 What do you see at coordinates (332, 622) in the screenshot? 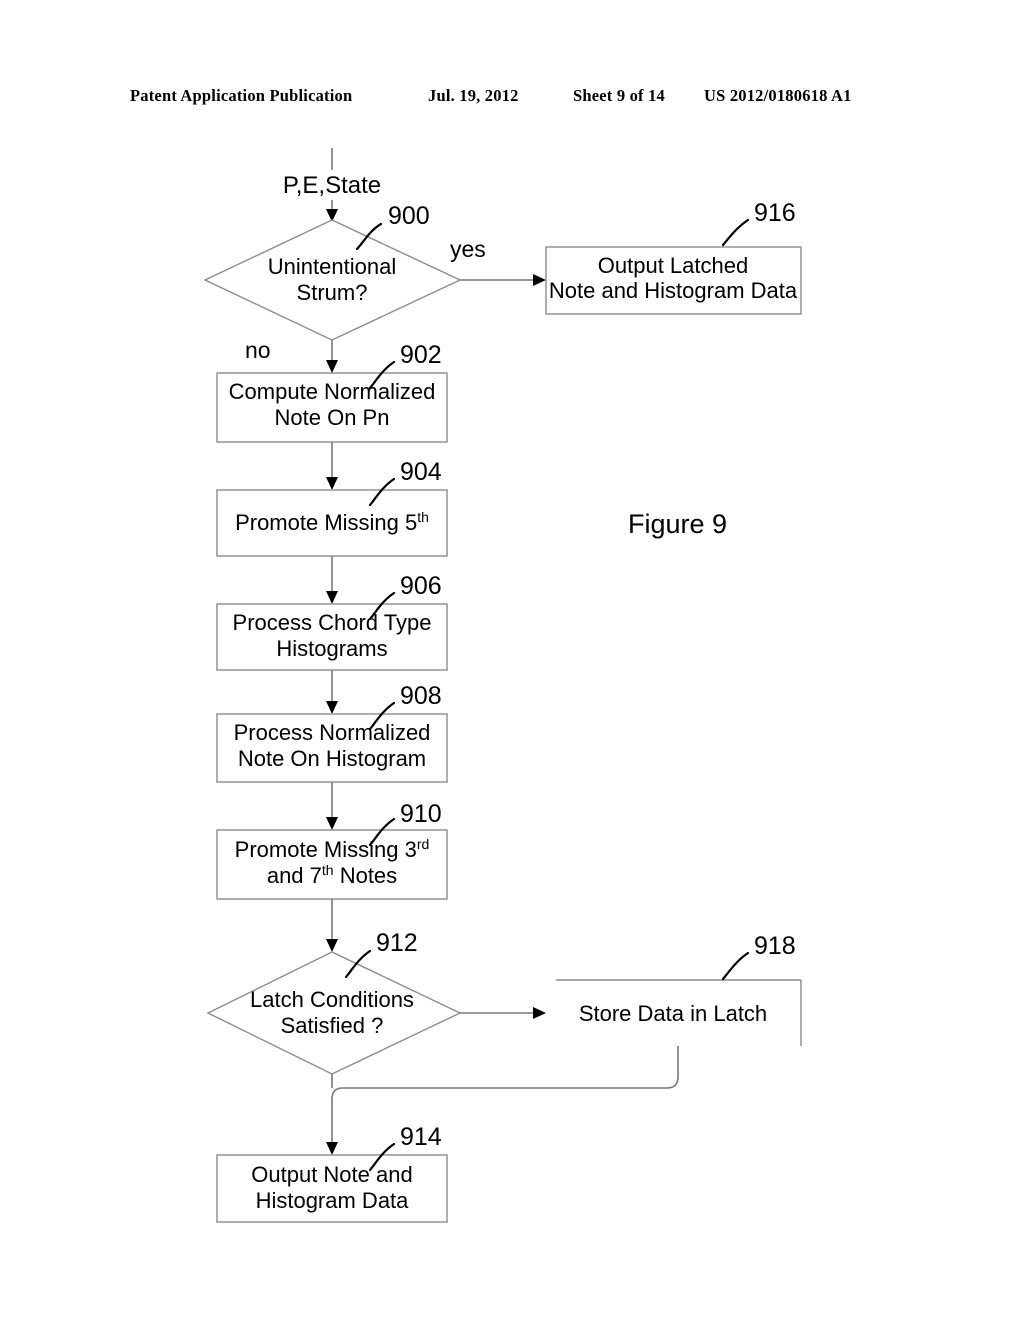
I see `node-906-label-line1: Process Chord Type` at bounding box center [332, 622].